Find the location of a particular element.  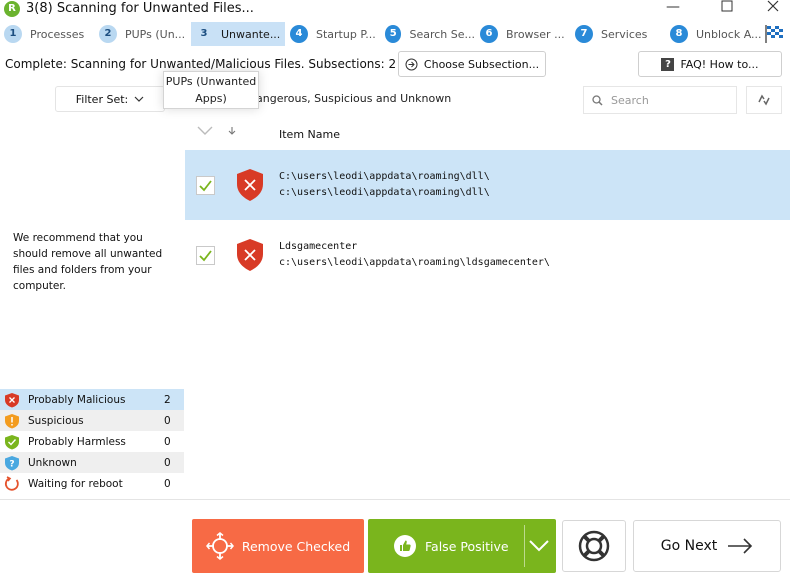

legend-waiting-for-reboot: Waiting for reboot 0 is located at coordinates (92, 483).